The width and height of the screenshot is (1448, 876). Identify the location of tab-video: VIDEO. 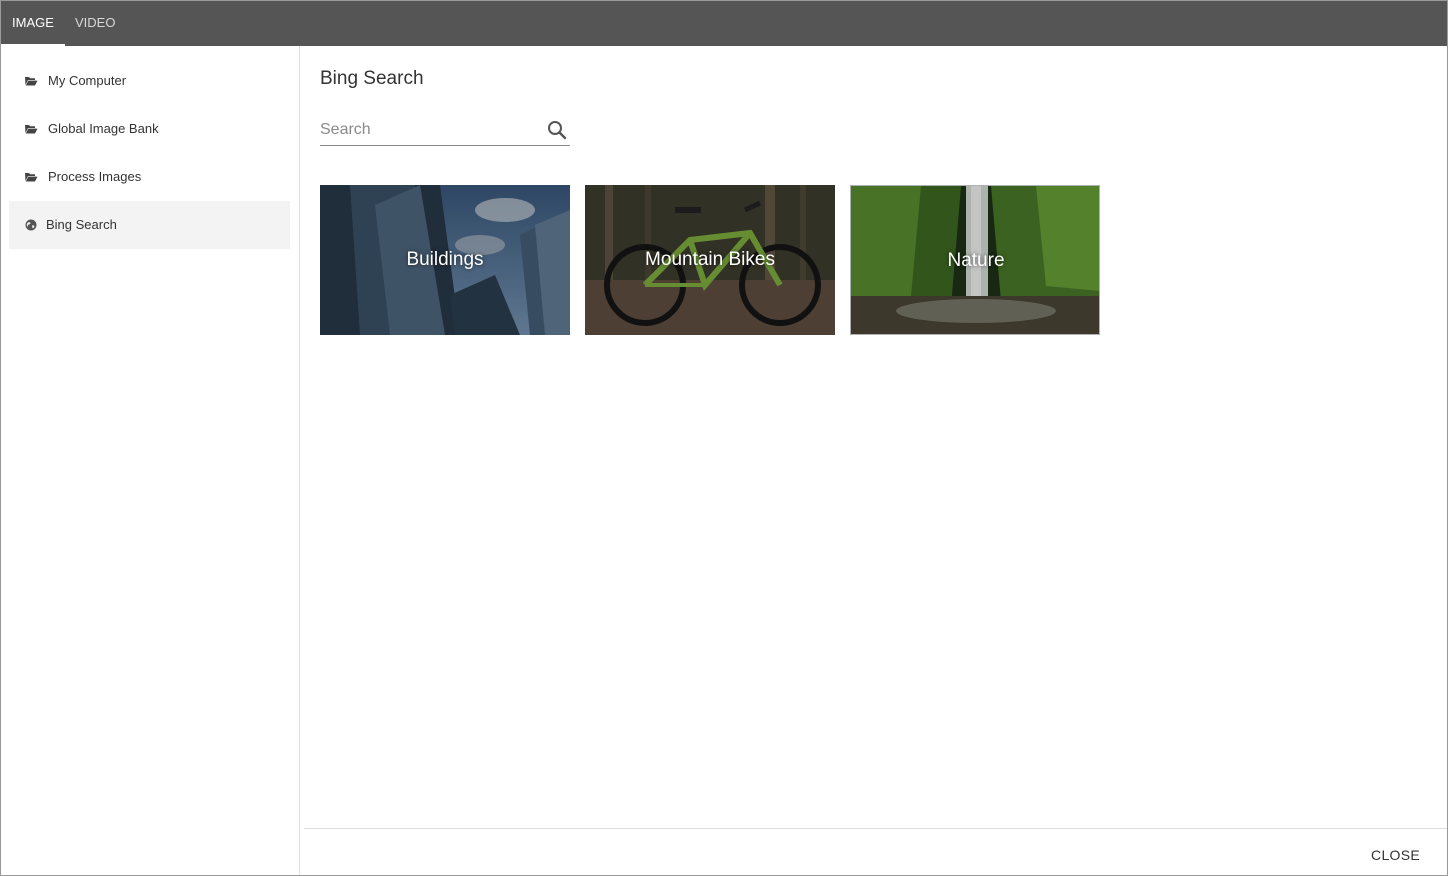
(95, 23).